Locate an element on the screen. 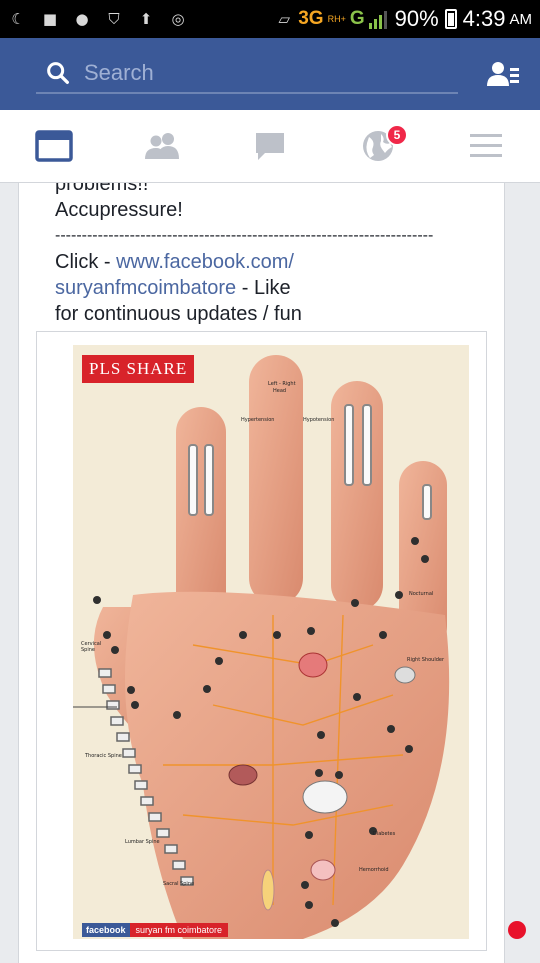  tab-messages is located at coordinates (270, 146).